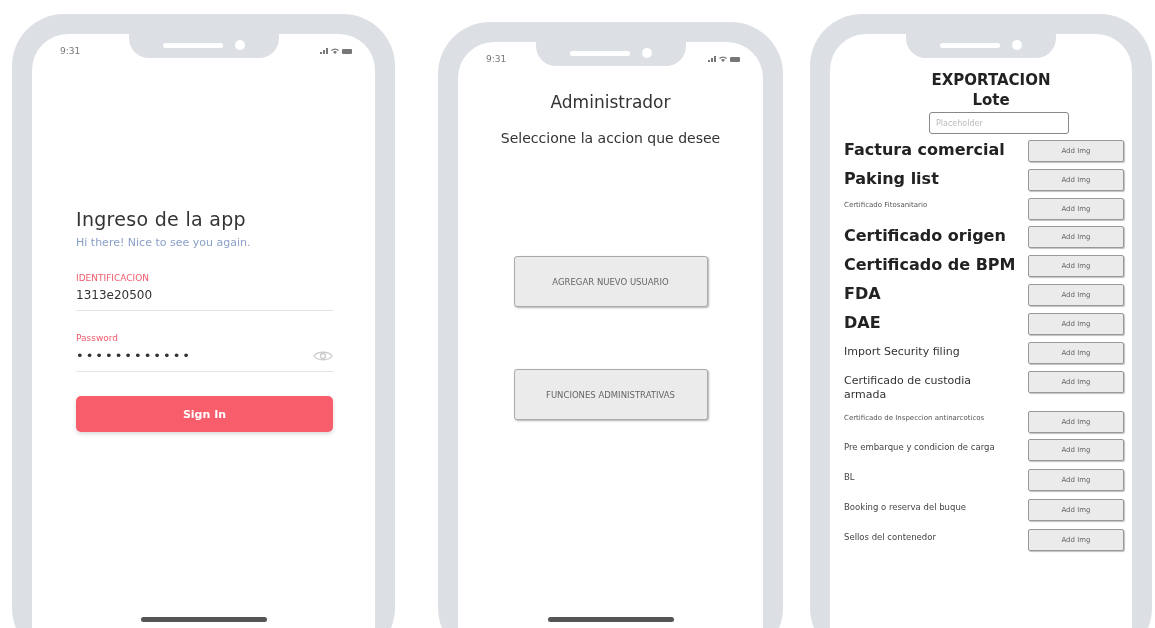 This screenshot has height=628, width=1155. I want to click on document-label: DAE, so click(863, 323).